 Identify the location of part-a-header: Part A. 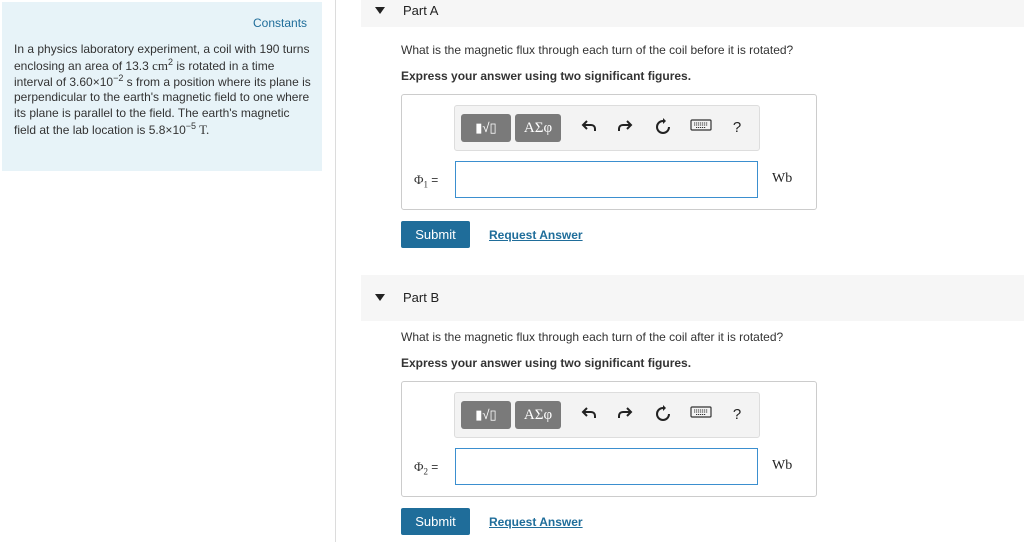
(692, 13).